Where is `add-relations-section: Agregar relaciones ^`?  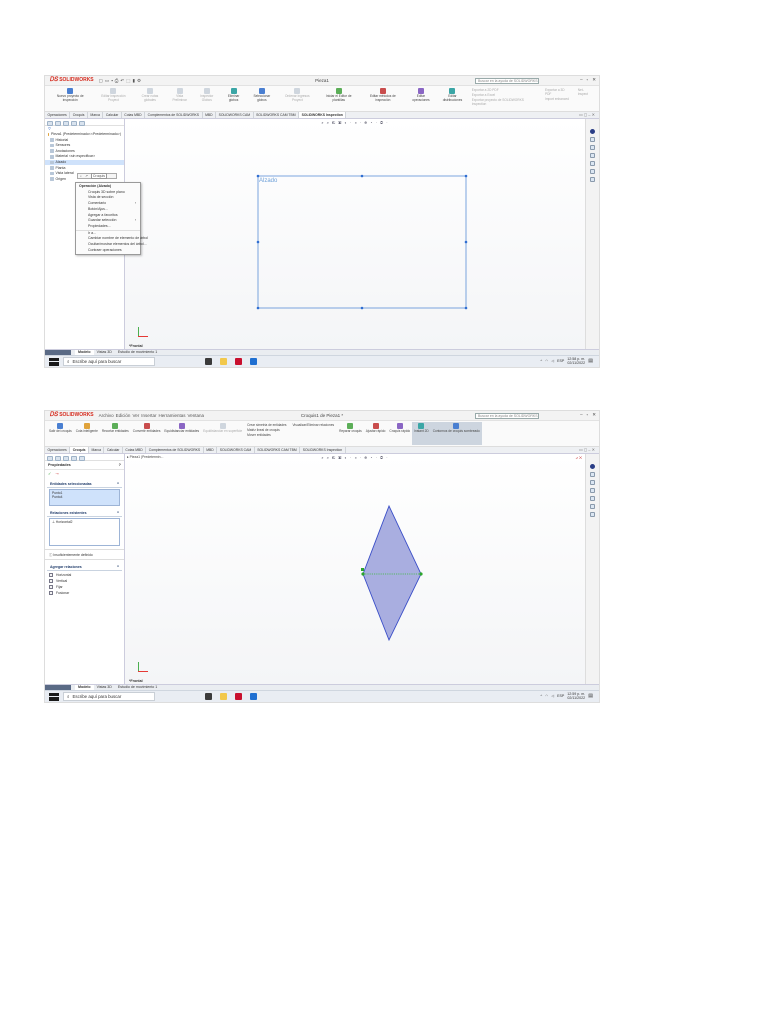 add-relations-section: Agregar relaciones ^ is located at coordinates (84, 567).